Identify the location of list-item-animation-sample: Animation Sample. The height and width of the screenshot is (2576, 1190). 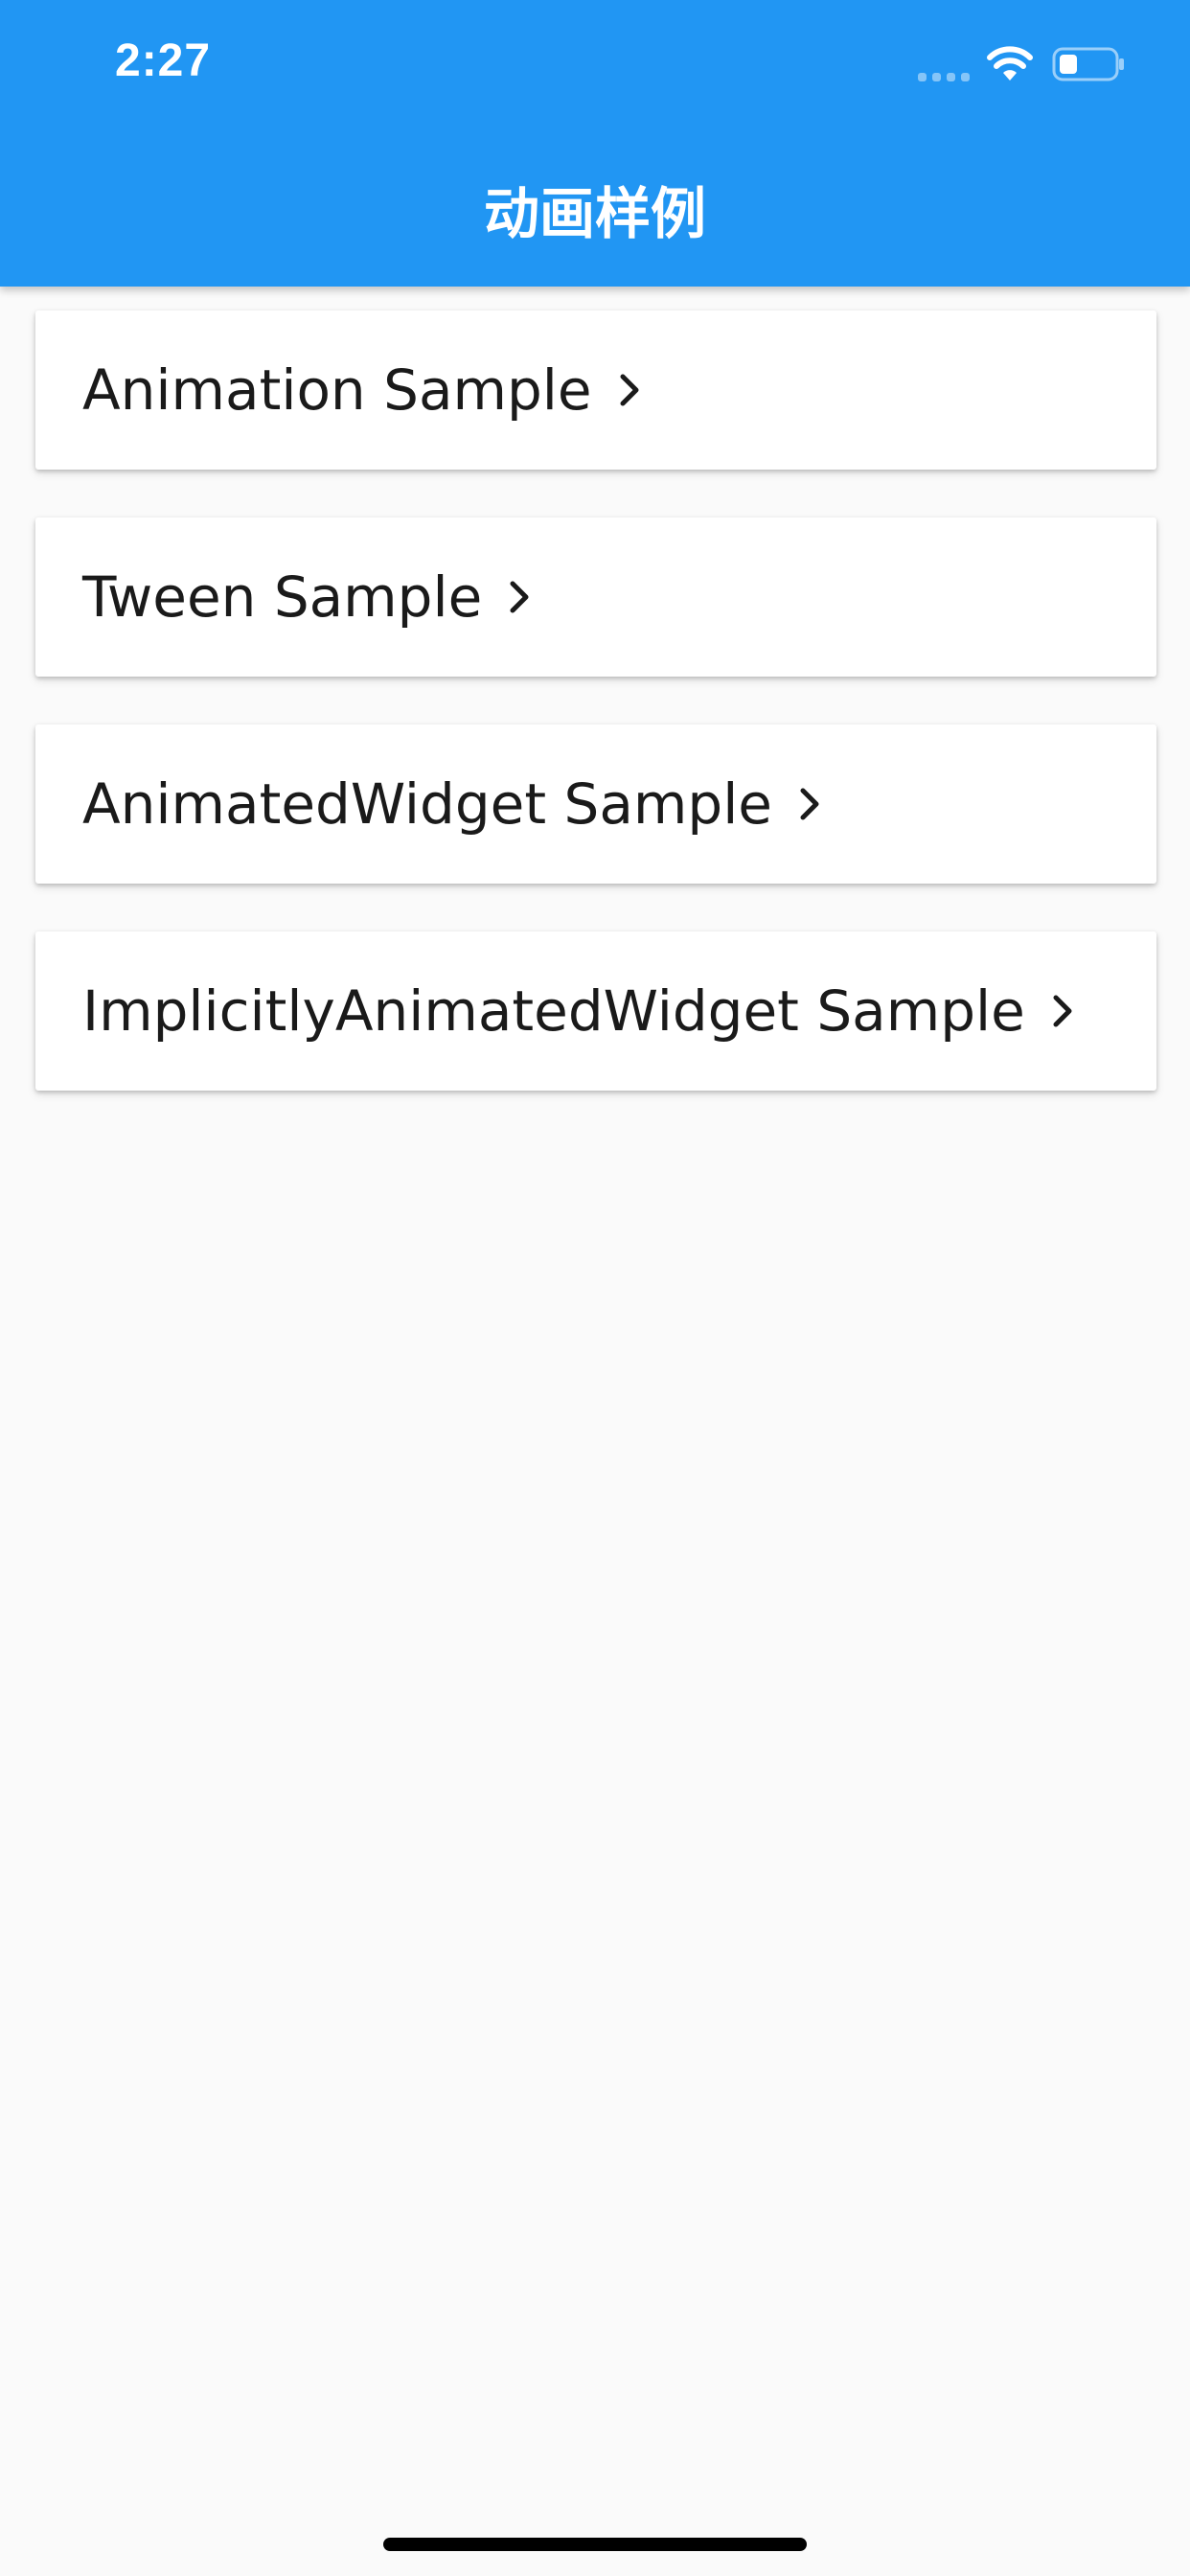
(595, 390).